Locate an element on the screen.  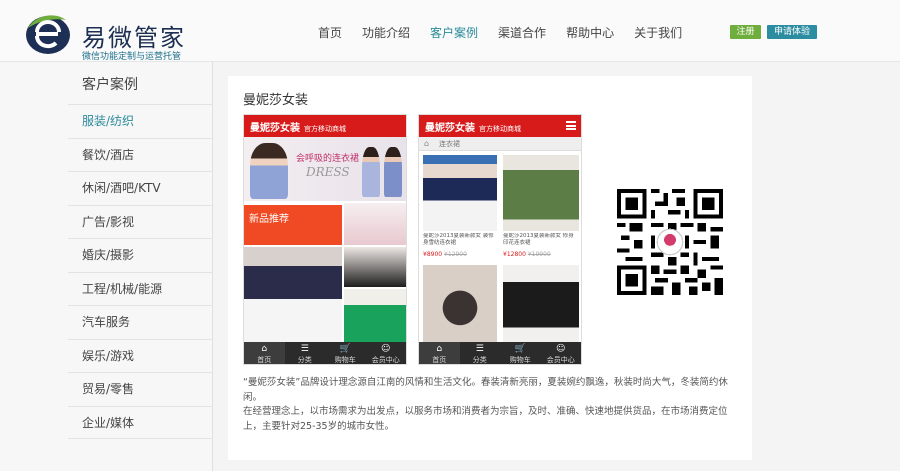
product-description: 曼妮莎2013夏装新款女 装修身雪纺连衣裙 is located at coordinates (458, 239).